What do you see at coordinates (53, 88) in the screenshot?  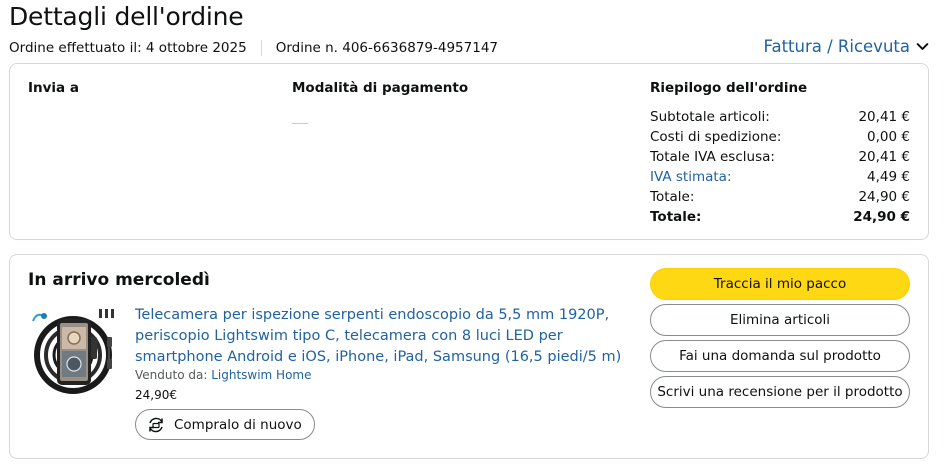 I see `ship-to-heading: Invia a` at bounding box center [53, 88].